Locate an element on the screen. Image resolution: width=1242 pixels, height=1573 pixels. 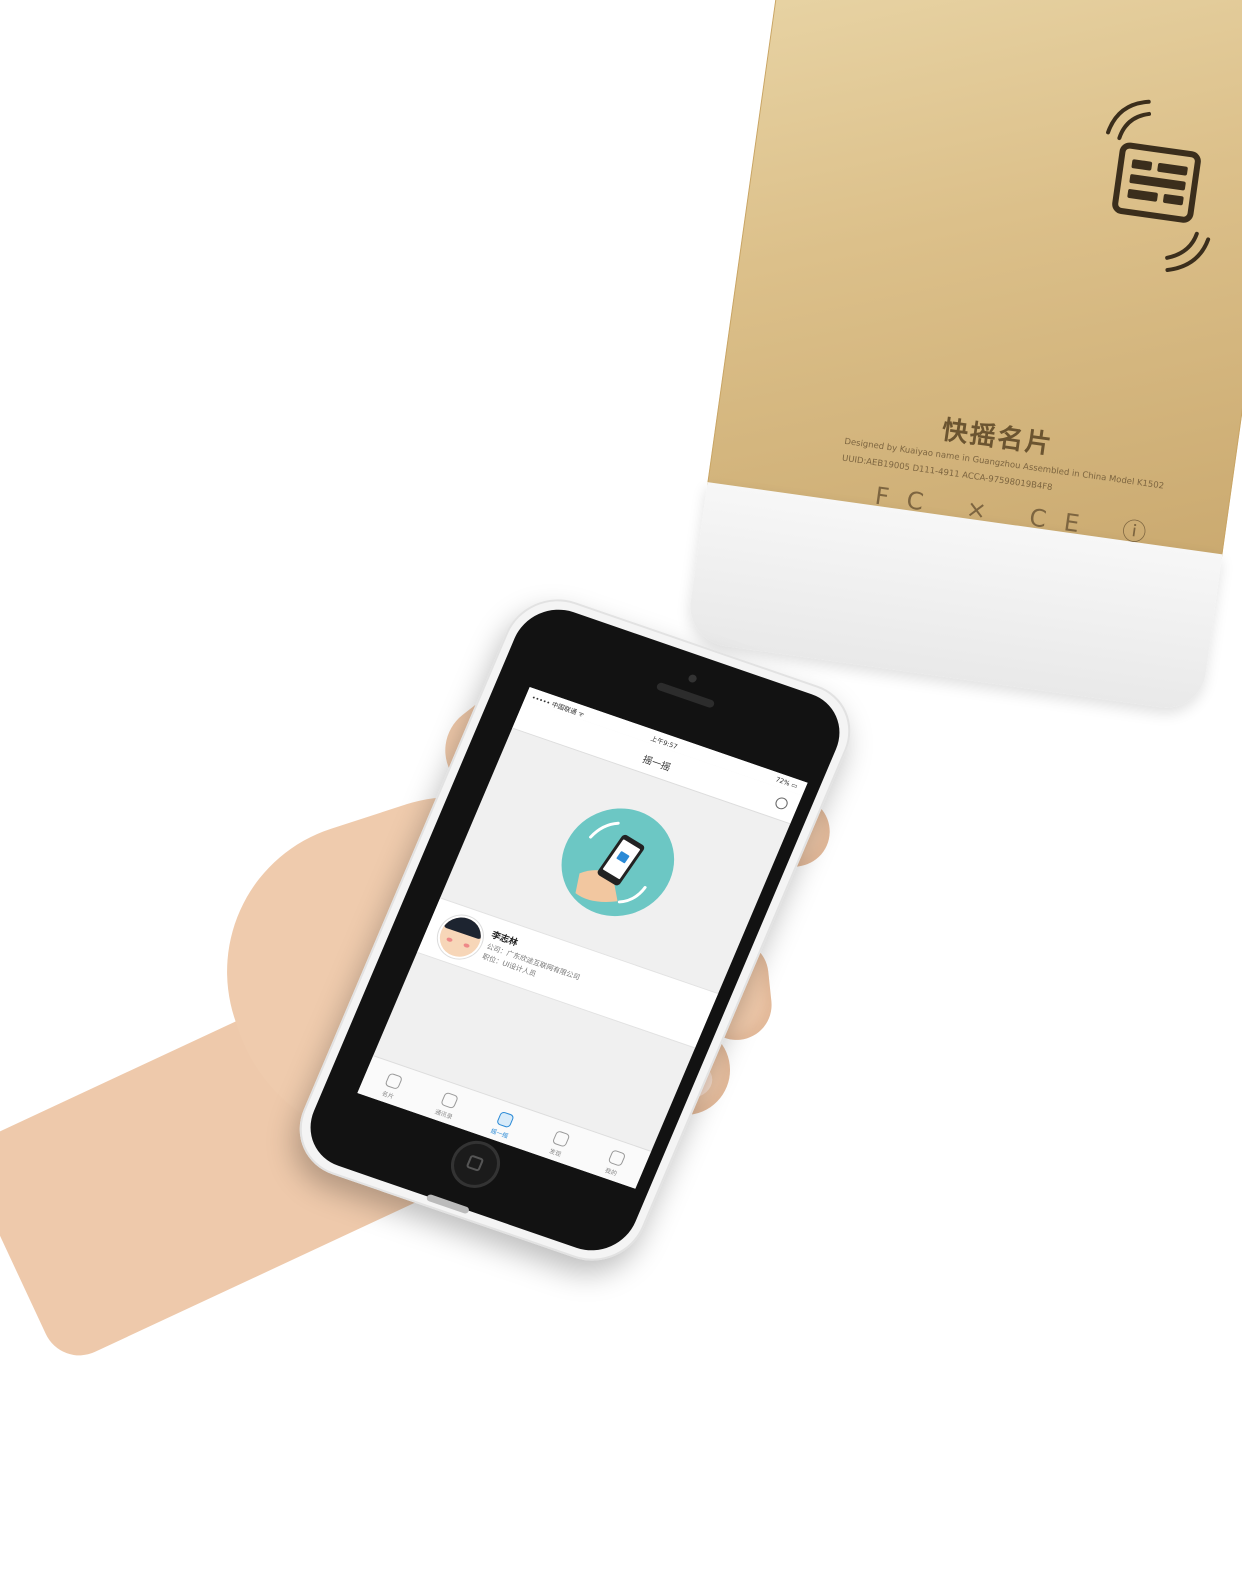
tab-card: 名片 is located at coordinates (391, 1086).